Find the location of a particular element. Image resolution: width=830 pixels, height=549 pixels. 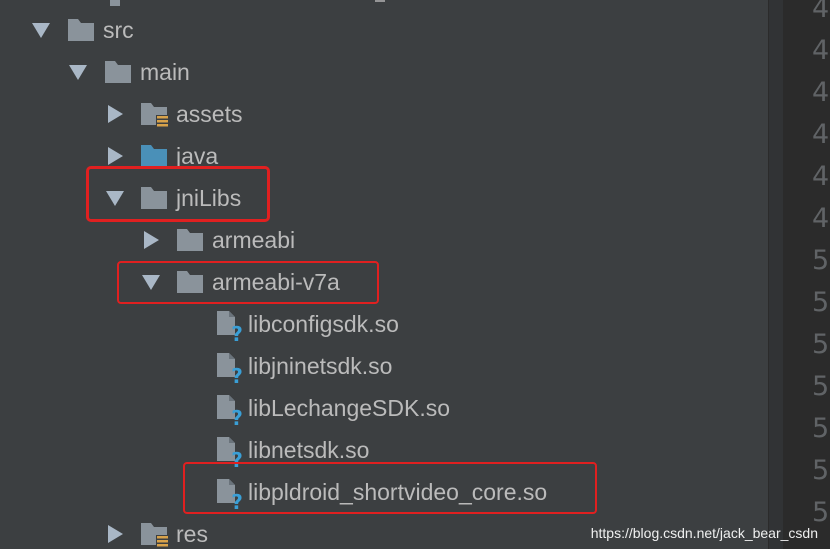

assets-folder-icon is located at coordinates (155, 114).